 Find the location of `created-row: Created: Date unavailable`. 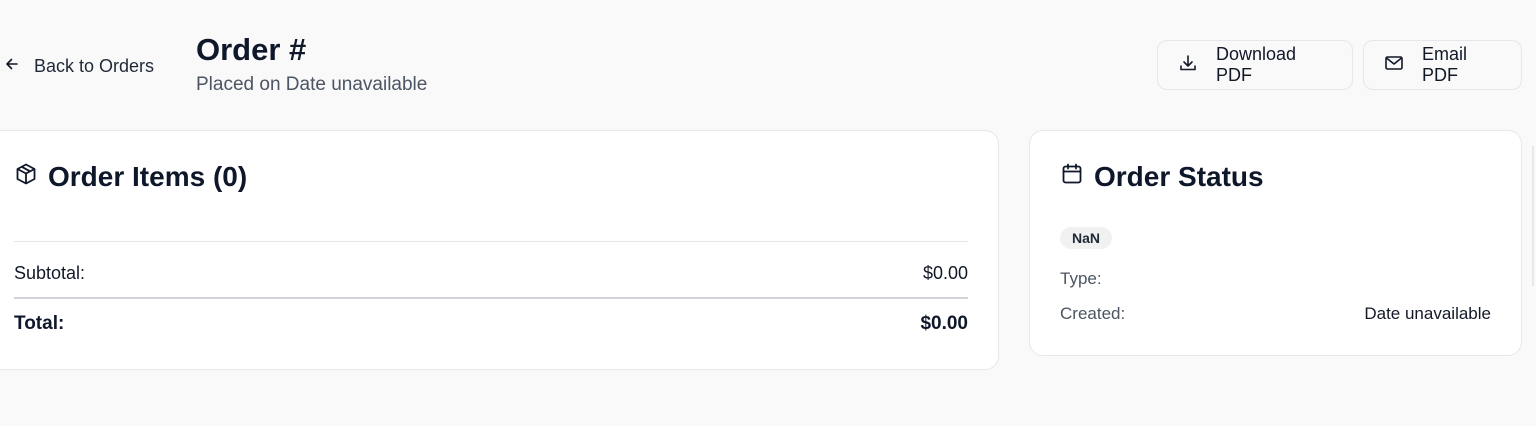

created-row: Created: Date unavailable is located at coordinates (1275, 314).